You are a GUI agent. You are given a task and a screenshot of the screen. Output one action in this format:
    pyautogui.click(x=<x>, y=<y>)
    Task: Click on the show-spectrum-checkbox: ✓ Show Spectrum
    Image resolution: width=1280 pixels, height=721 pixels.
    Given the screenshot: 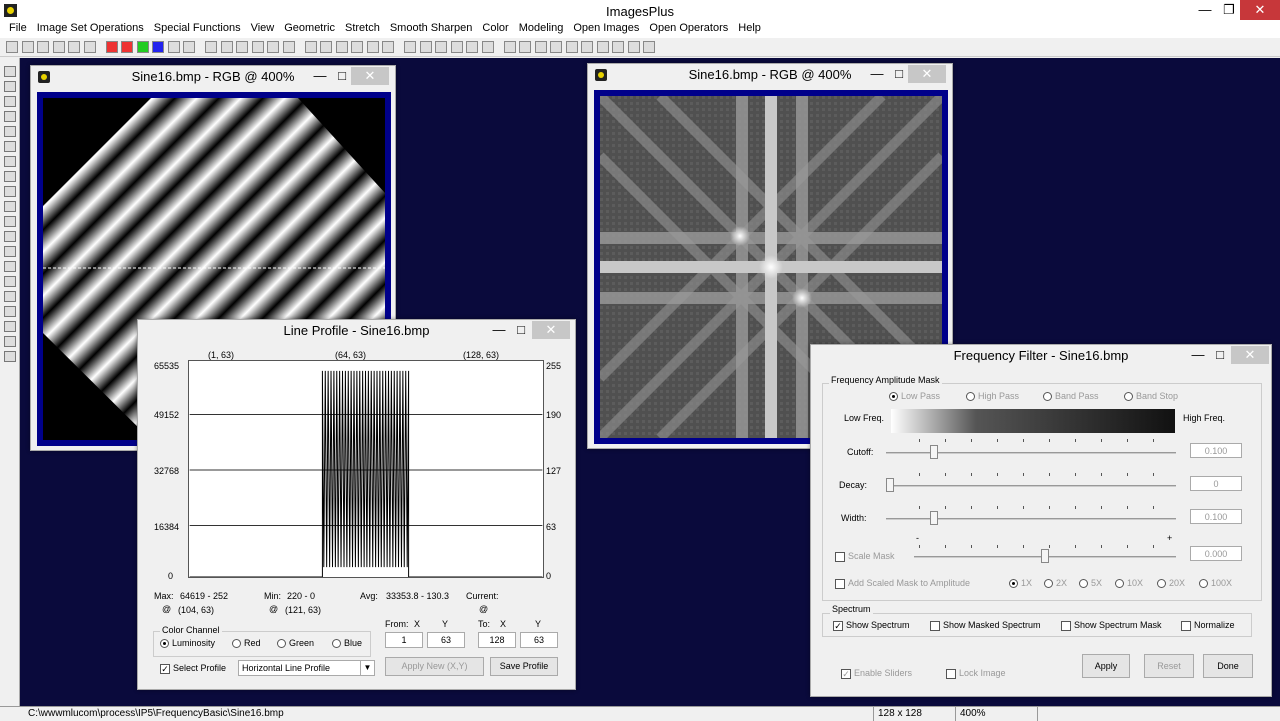 What is the action you would take?
    pyautogui.click(x=871, y=625)
    